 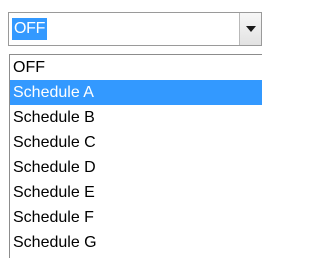 What do you see at coordinates (136, 117) in the screenshot?
I see `dropdown-option-schedule-b: Schedule B` at bounding box center [136, 117].